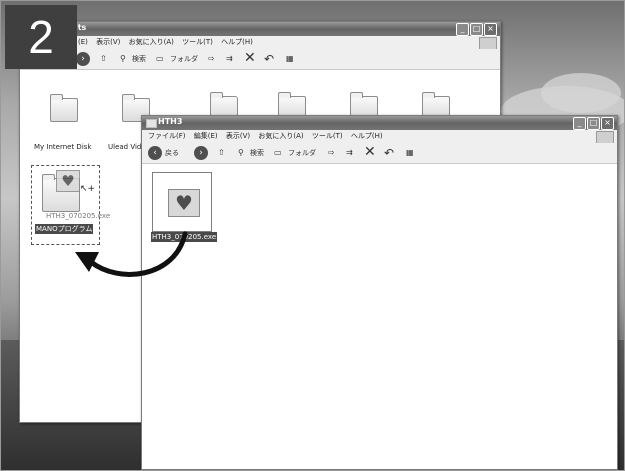 This screenshot has height=471, width=625. What do you see at coordinates (206, 136) in the screenshot?
I see `menu-edit: 編集(E)` at bounding box center [206, 136].